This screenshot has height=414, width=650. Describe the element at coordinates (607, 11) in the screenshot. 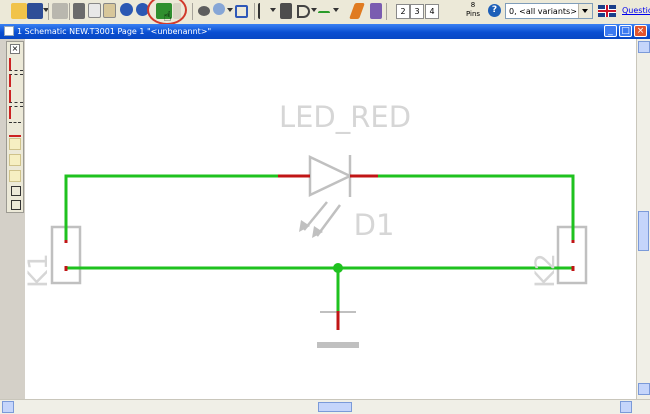

I see `uk-flag-icon` at that location.